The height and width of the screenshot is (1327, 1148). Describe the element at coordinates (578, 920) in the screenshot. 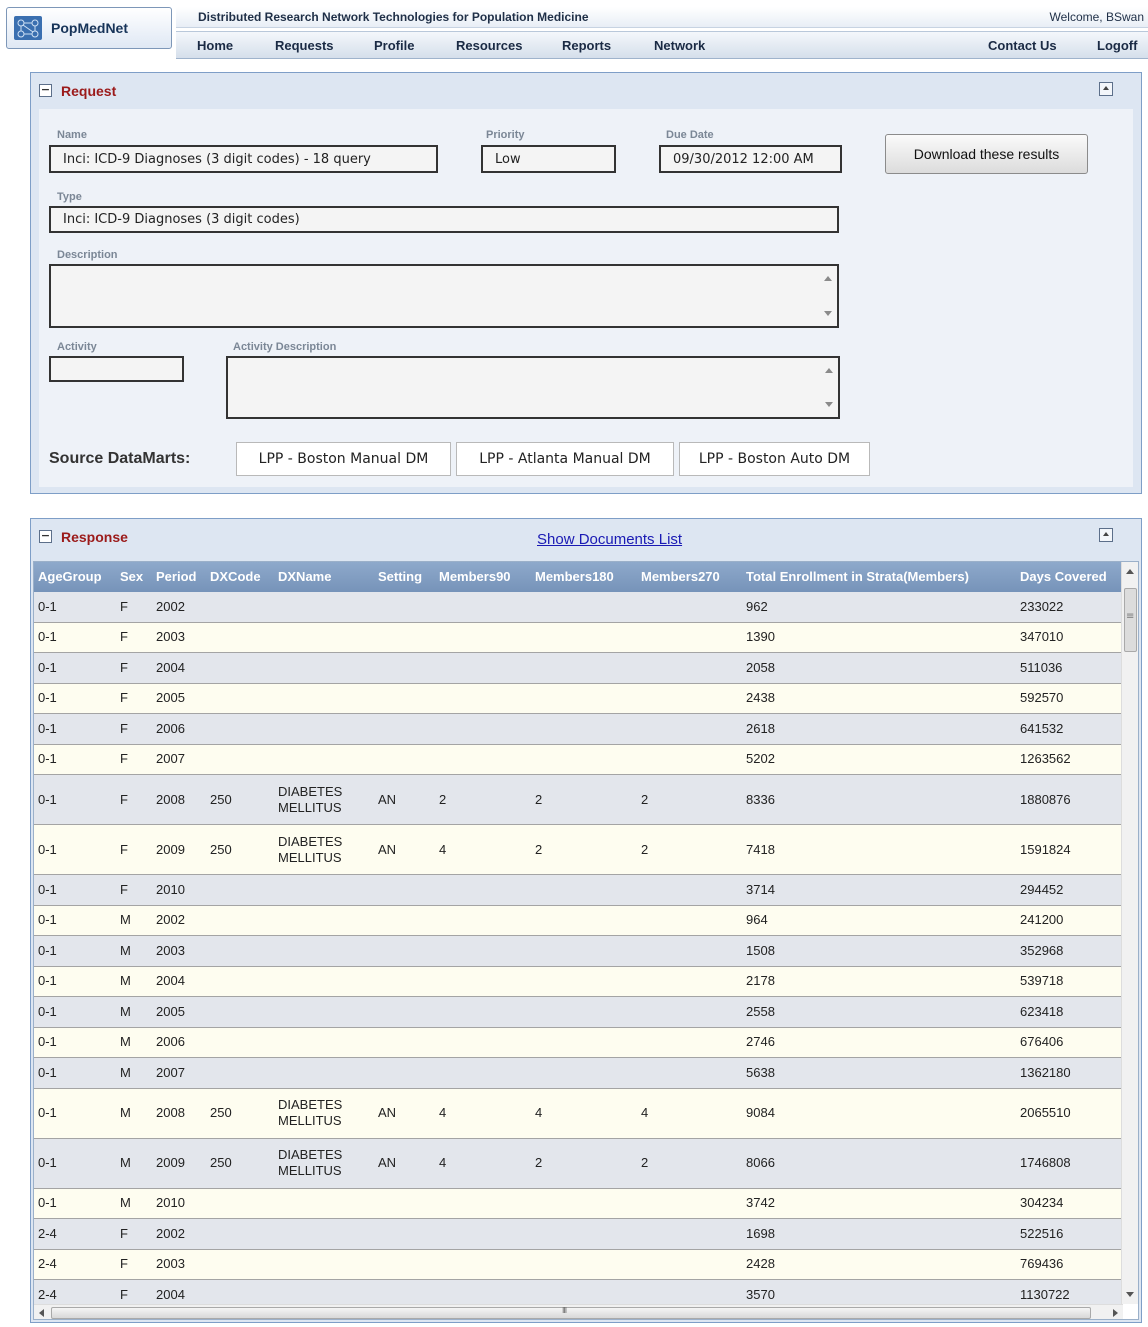

I see `table-row: 0-1 M 2002 964 241200` at that location.